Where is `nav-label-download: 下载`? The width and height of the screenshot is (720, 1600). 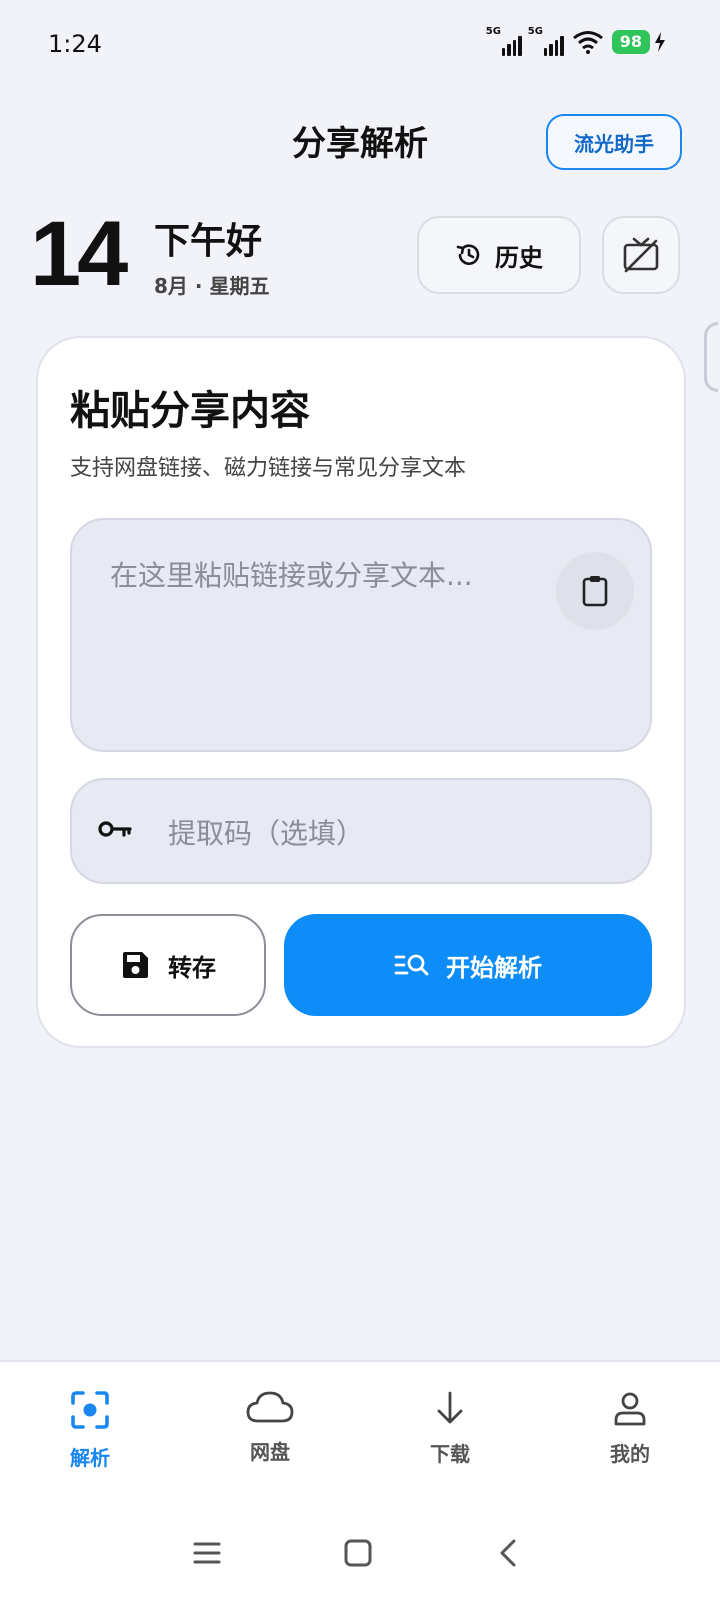 nav-label-download: 下载 is located at coordinates (450, 1454).